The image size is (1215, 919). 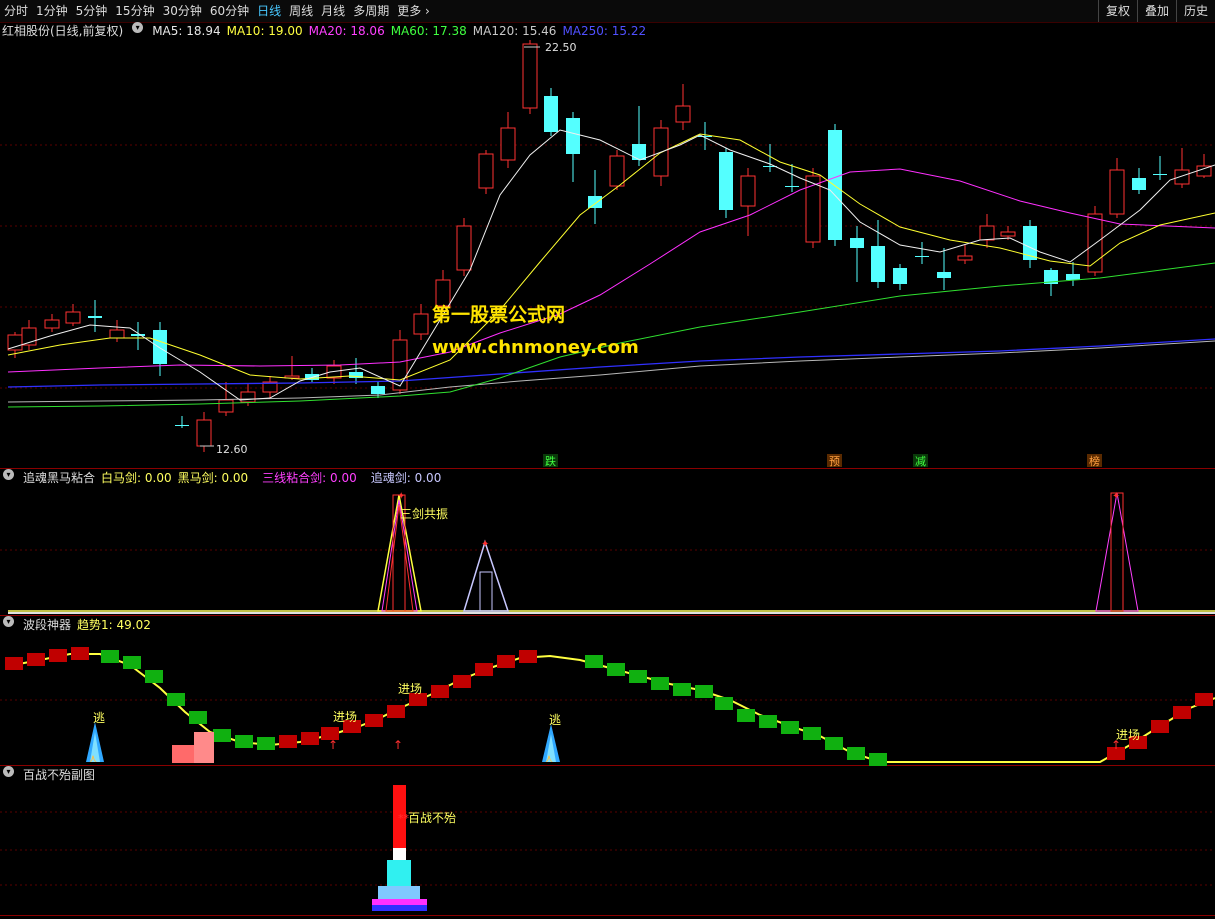 What do you see at coordinates (99, 718) in the screenshot?
I see `escape-label-1: 逃` at bounding box center [99, 718].